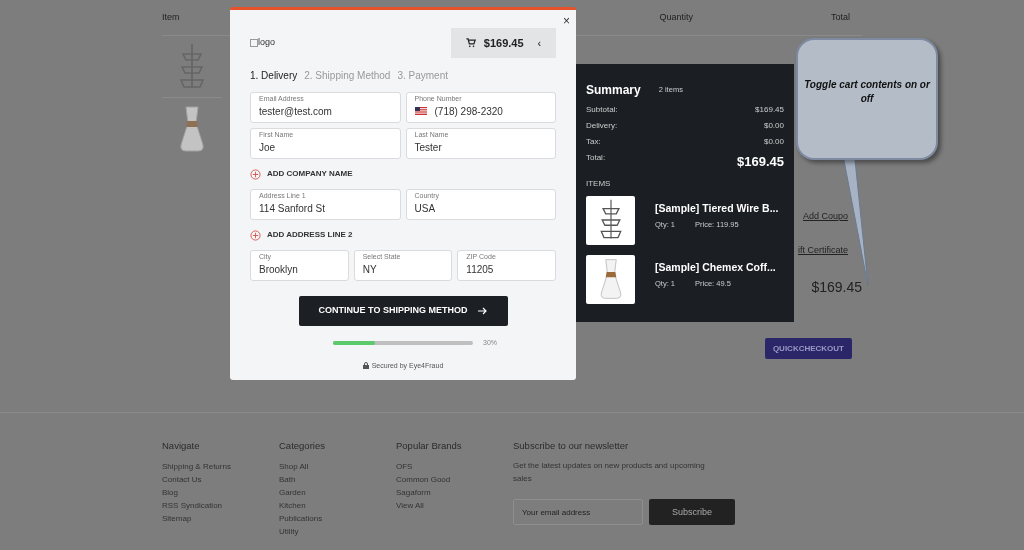 This screenshot has height=550, width=1024. Describe the element at coordinates (220, 480) in the screenshot. I see `footer-link: Contact Us` at that location.